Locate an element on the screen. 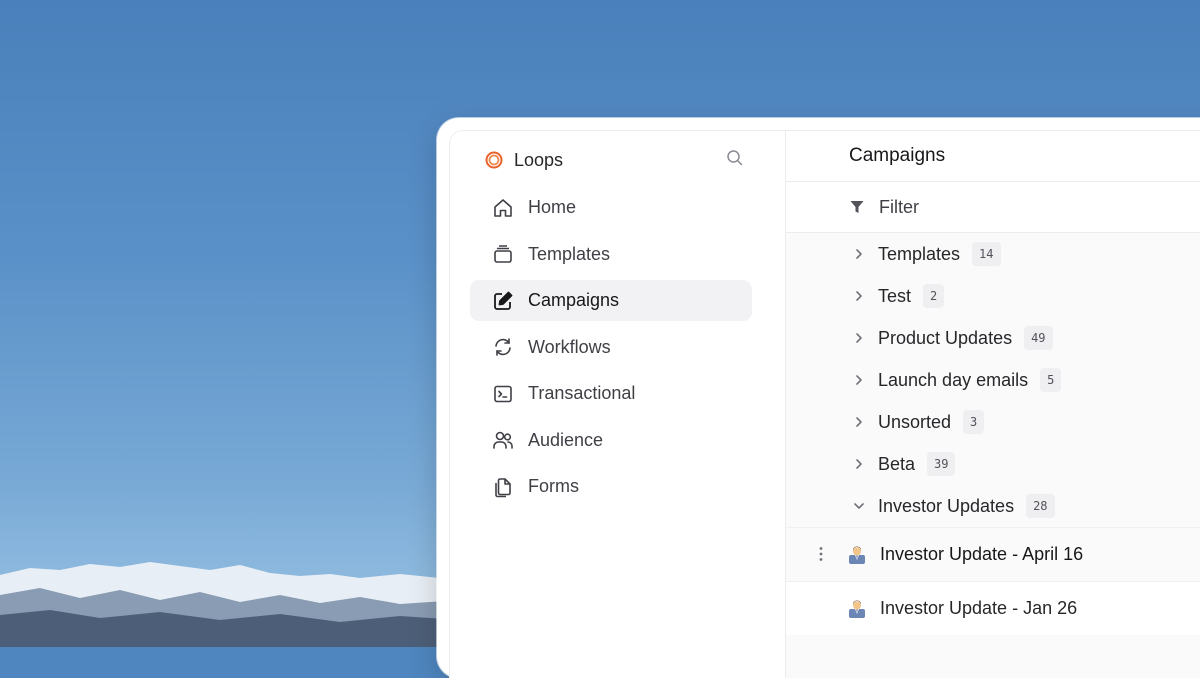  folder-row-launch-day-emails: Launch day emails 5 is located at coordinates (993, 380).